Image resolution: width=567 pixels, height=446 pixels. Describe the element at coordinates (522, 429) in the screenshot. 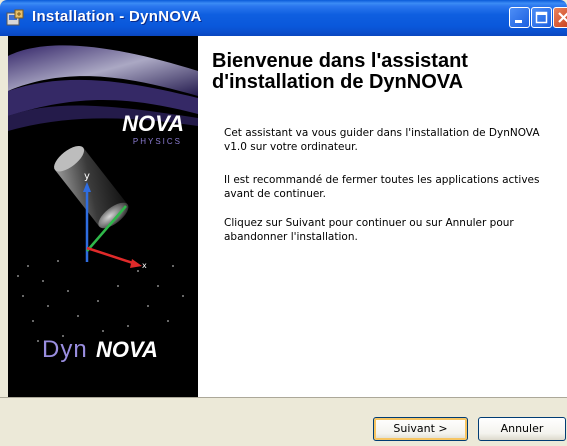

I see `cancel-button: Annuler` at that location.